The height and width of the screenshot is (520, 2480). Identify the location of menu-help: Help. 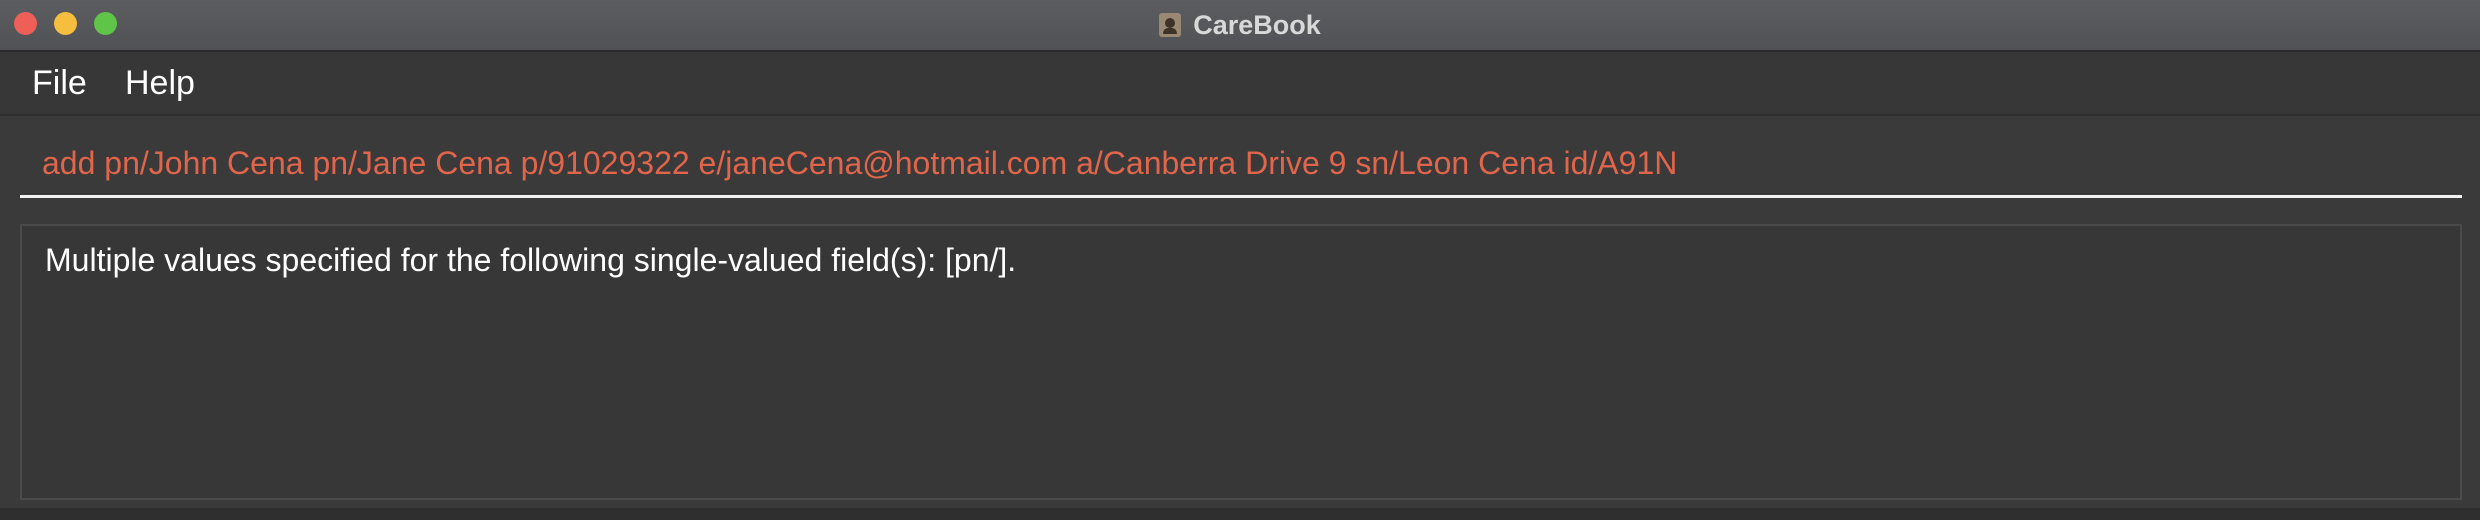
(160, 83).